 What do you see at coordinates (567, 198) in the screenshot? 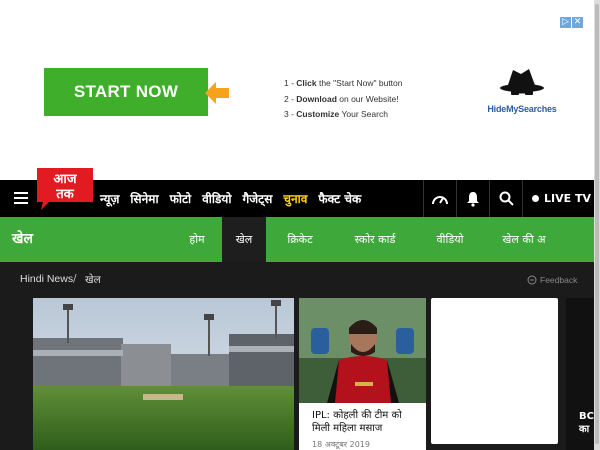
I see `live-tv-label: LIVE TV` at bounding box center [567, 198].